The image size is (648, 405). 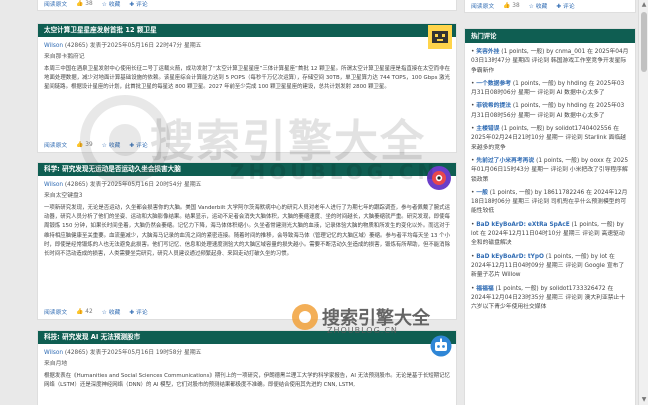 I want to click on like-count: 👍 42, so click(x=84, y=312).